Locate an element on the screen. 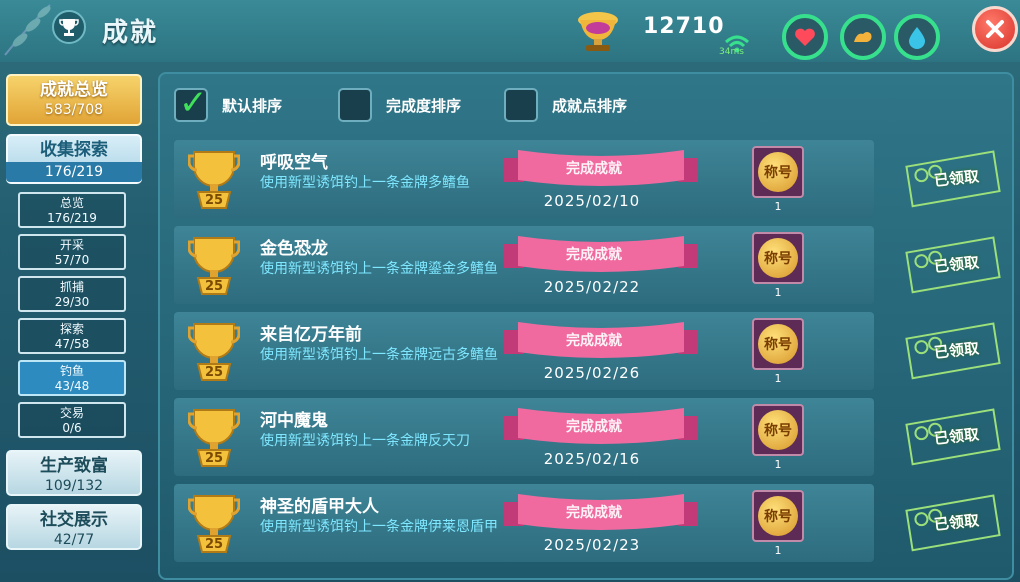 The width and height of the screenshot is (1020, 582). achievement-name: 金色恐龙 is located at coordinates (294, 249).